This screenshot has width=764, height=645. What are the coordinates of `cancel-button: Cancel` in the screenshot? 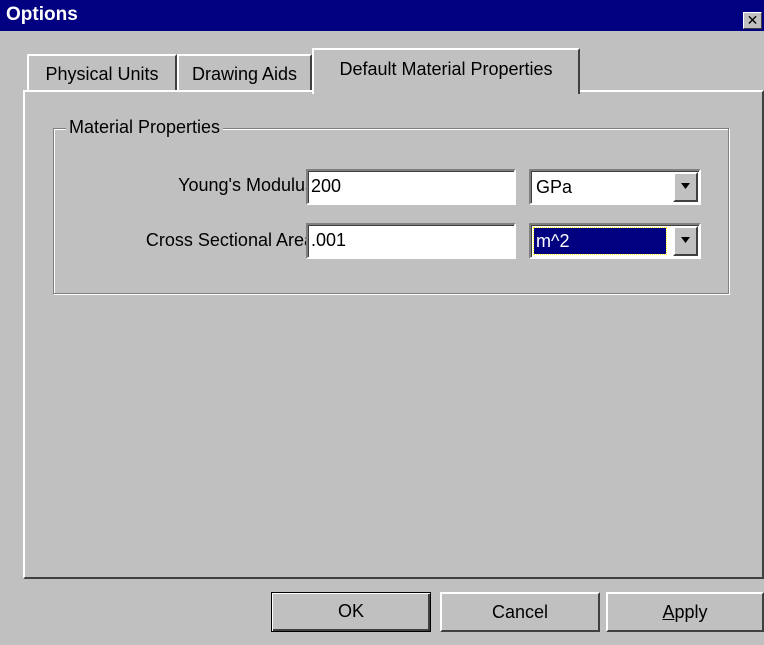 It's located at (520, 612).